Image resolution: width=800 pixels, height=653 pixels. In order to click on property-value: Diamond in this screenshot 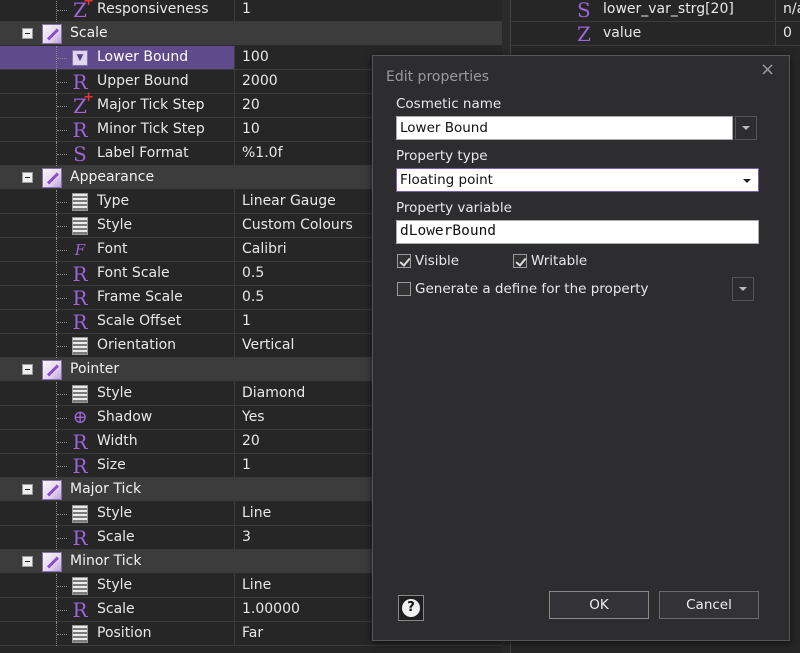, I will do `click(273, 393)`.